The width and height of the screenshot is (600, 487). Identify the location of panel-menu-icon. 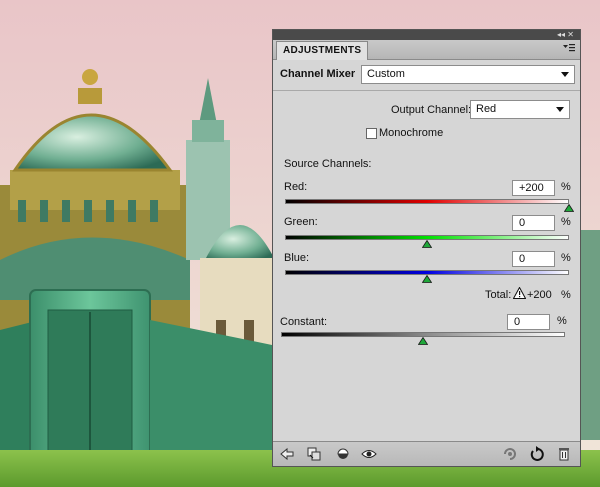
(569, 49).